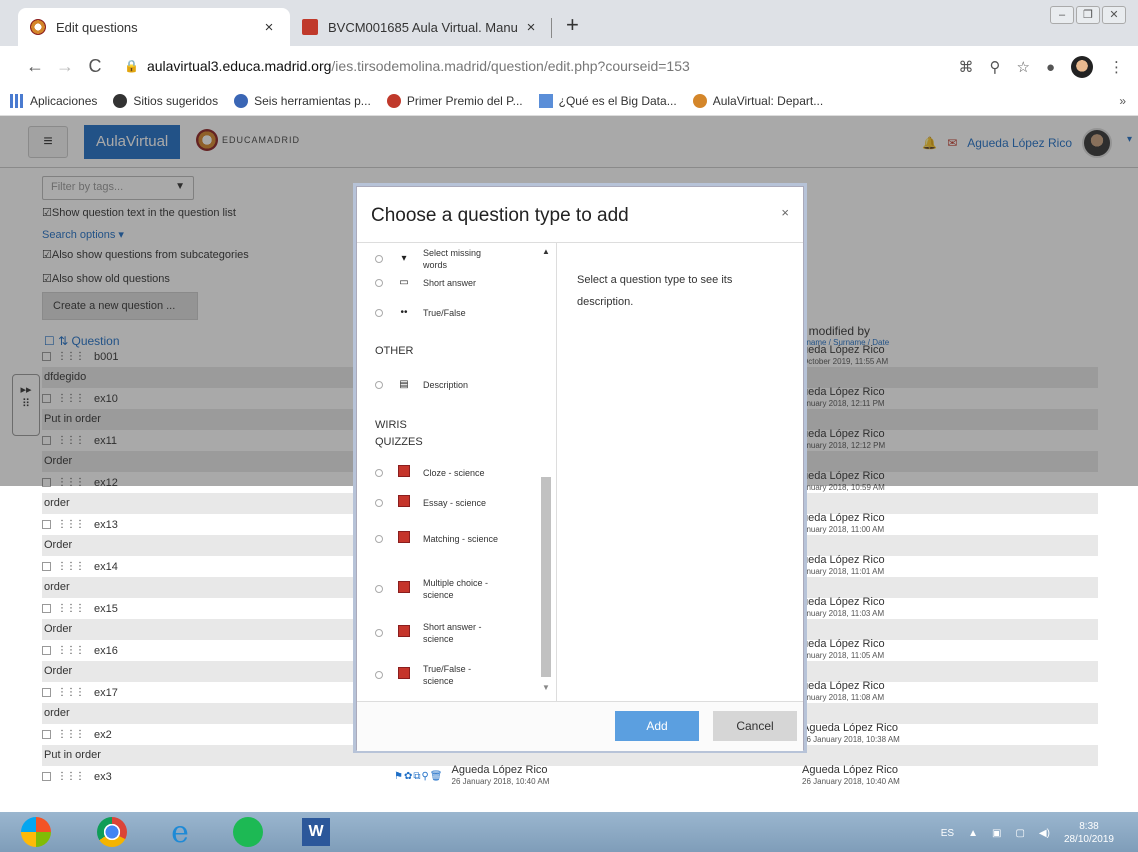 This screenshot has width=1138, height=852. I want to click on apps-grid-icon, so click(17, 100).